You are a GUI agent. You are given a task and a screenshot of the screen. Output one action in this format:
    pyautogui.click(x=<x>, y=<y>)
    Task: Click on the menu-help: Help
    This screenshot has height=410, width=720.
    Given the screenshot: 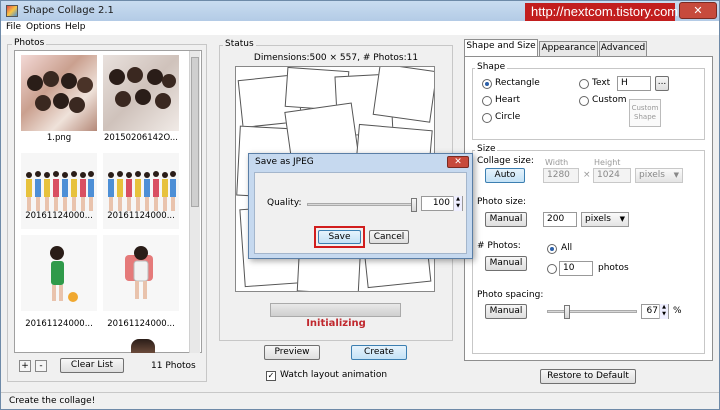 What is the action you would take?
    pyautogui.click(x=75, y=27)
    